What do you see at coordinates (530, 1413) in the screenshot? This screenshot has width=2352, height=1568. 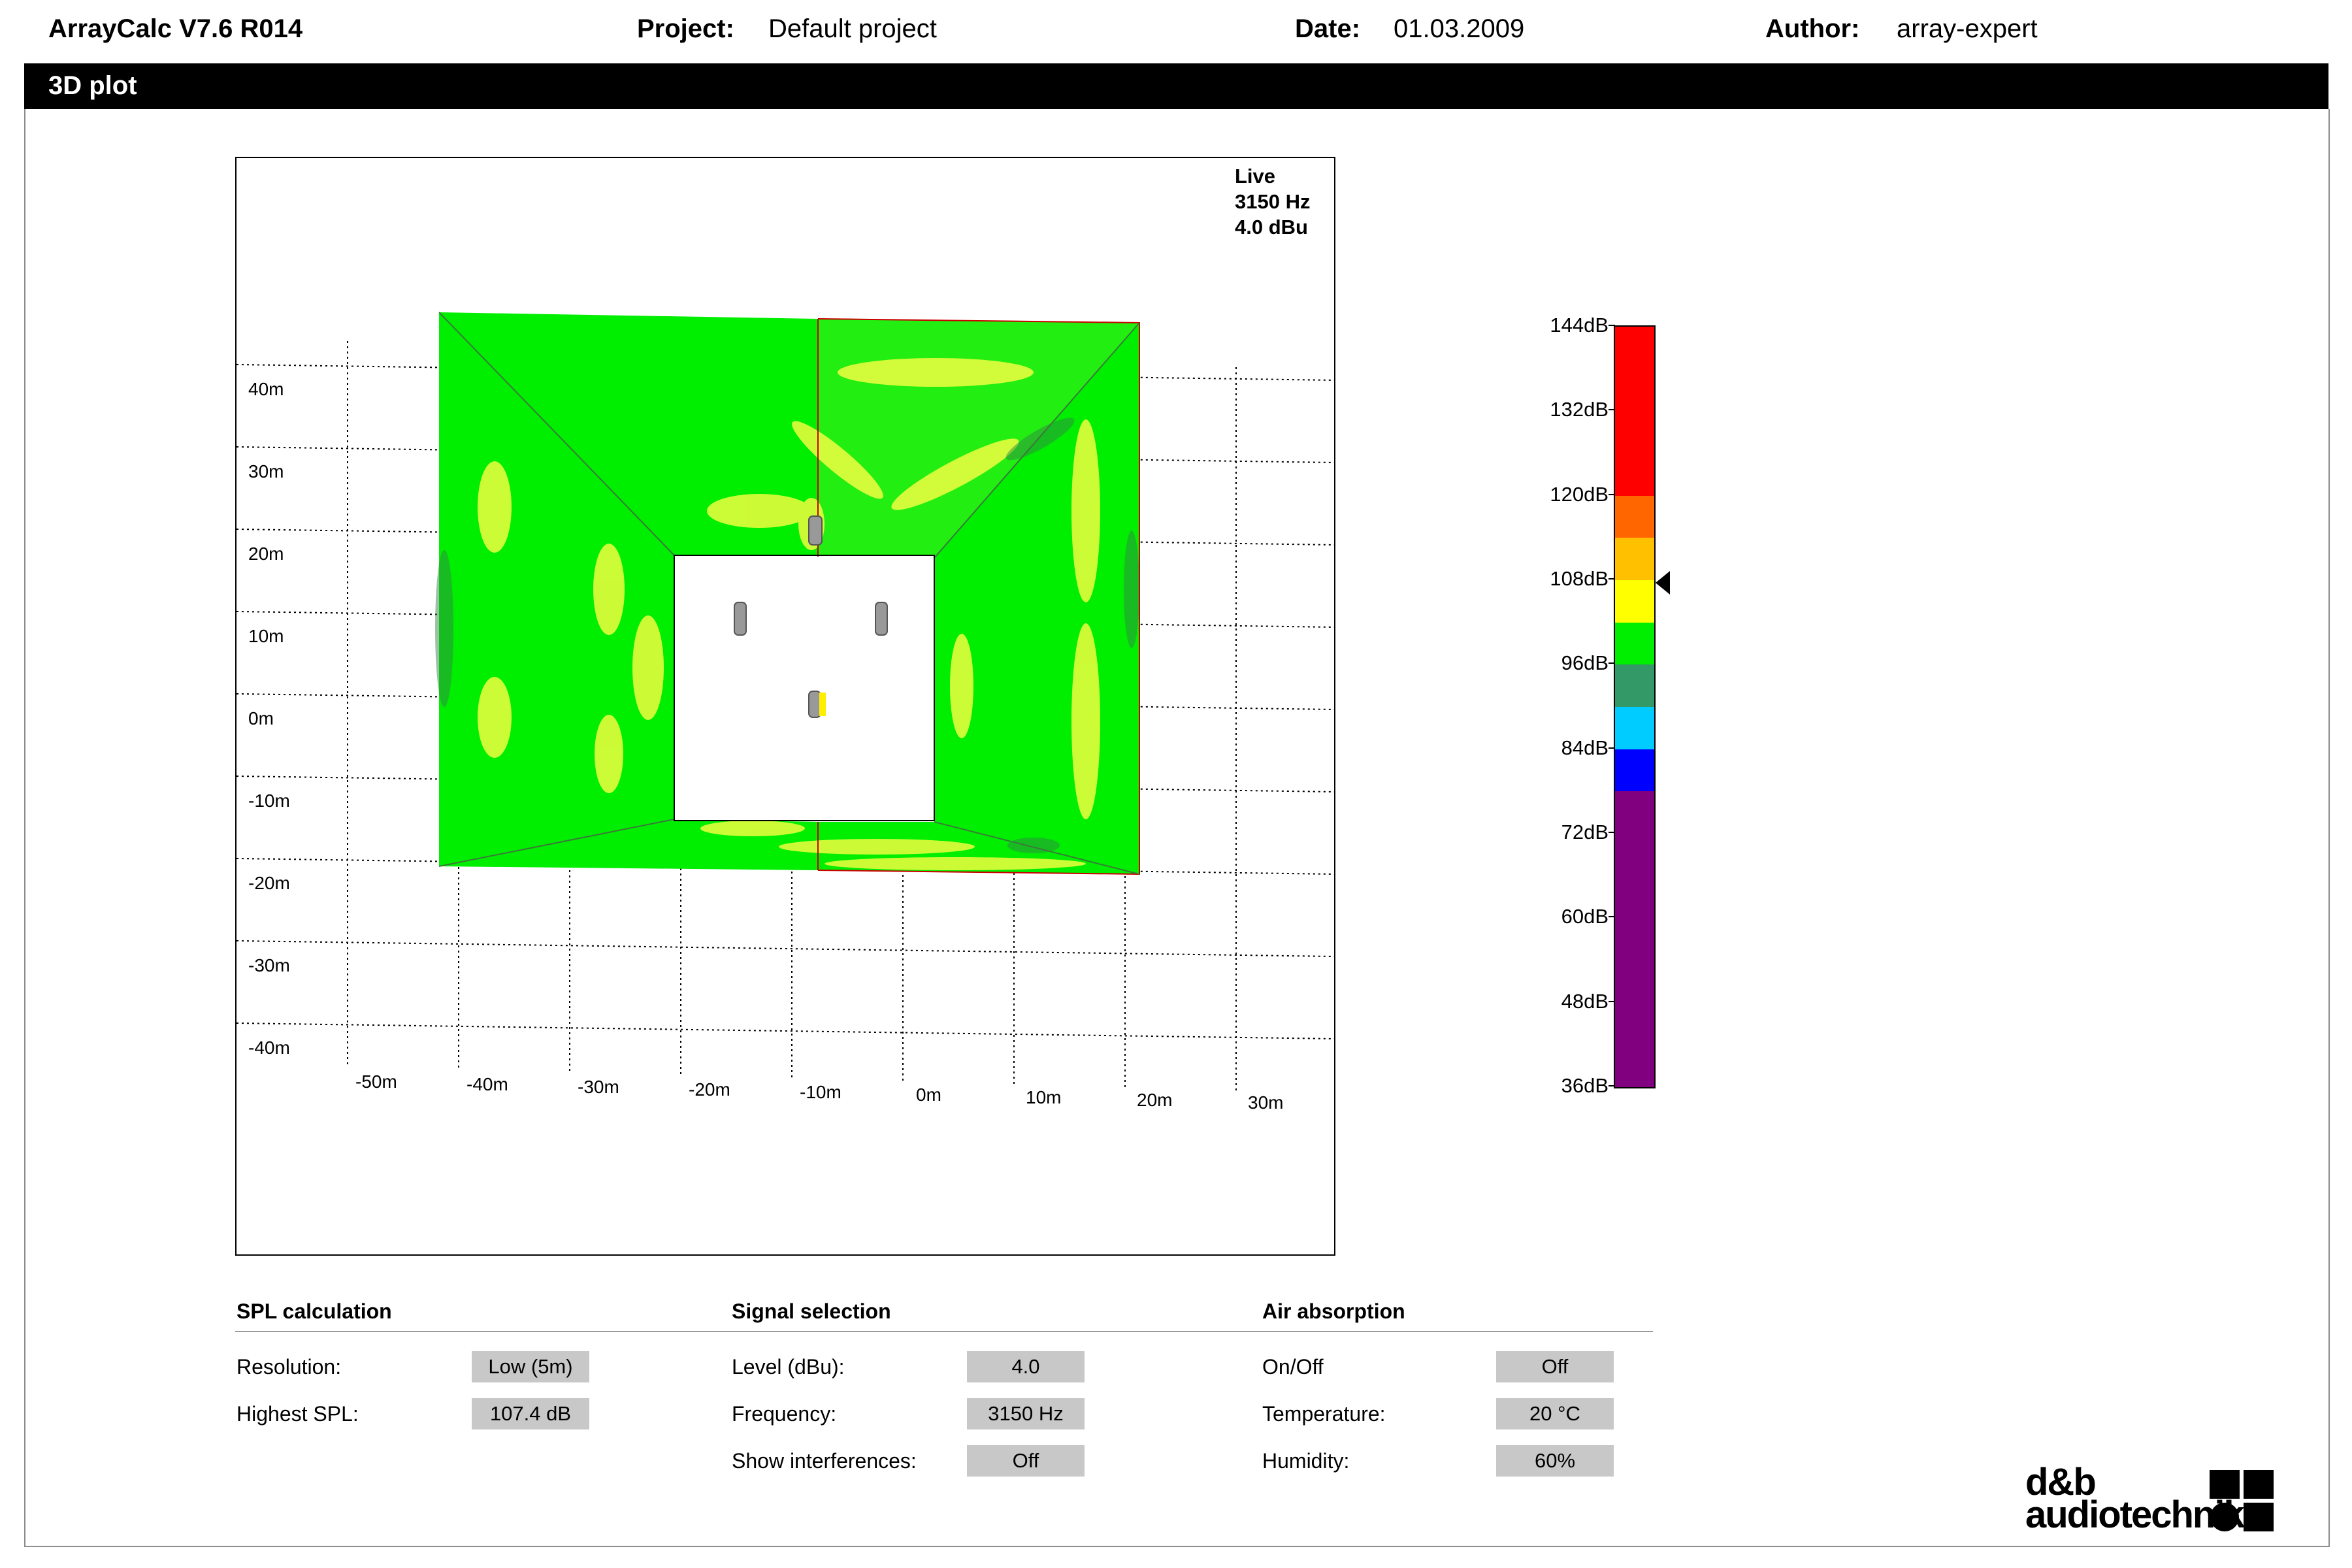 I see `highest-spl-value: 107.4 dB` at bounding box center [530, 1413].